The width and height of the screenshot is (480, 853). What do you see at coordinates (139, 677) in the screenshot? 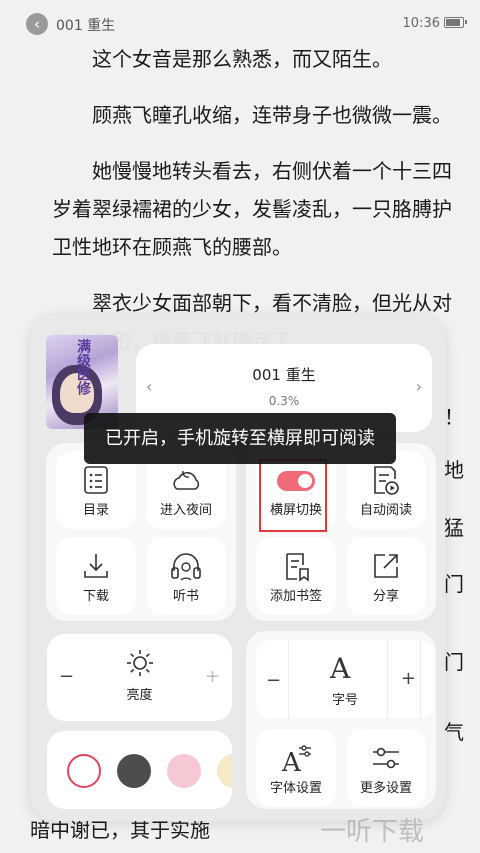
I see `brightness-control: − 亮度 +` at bounding box center [139, 677].